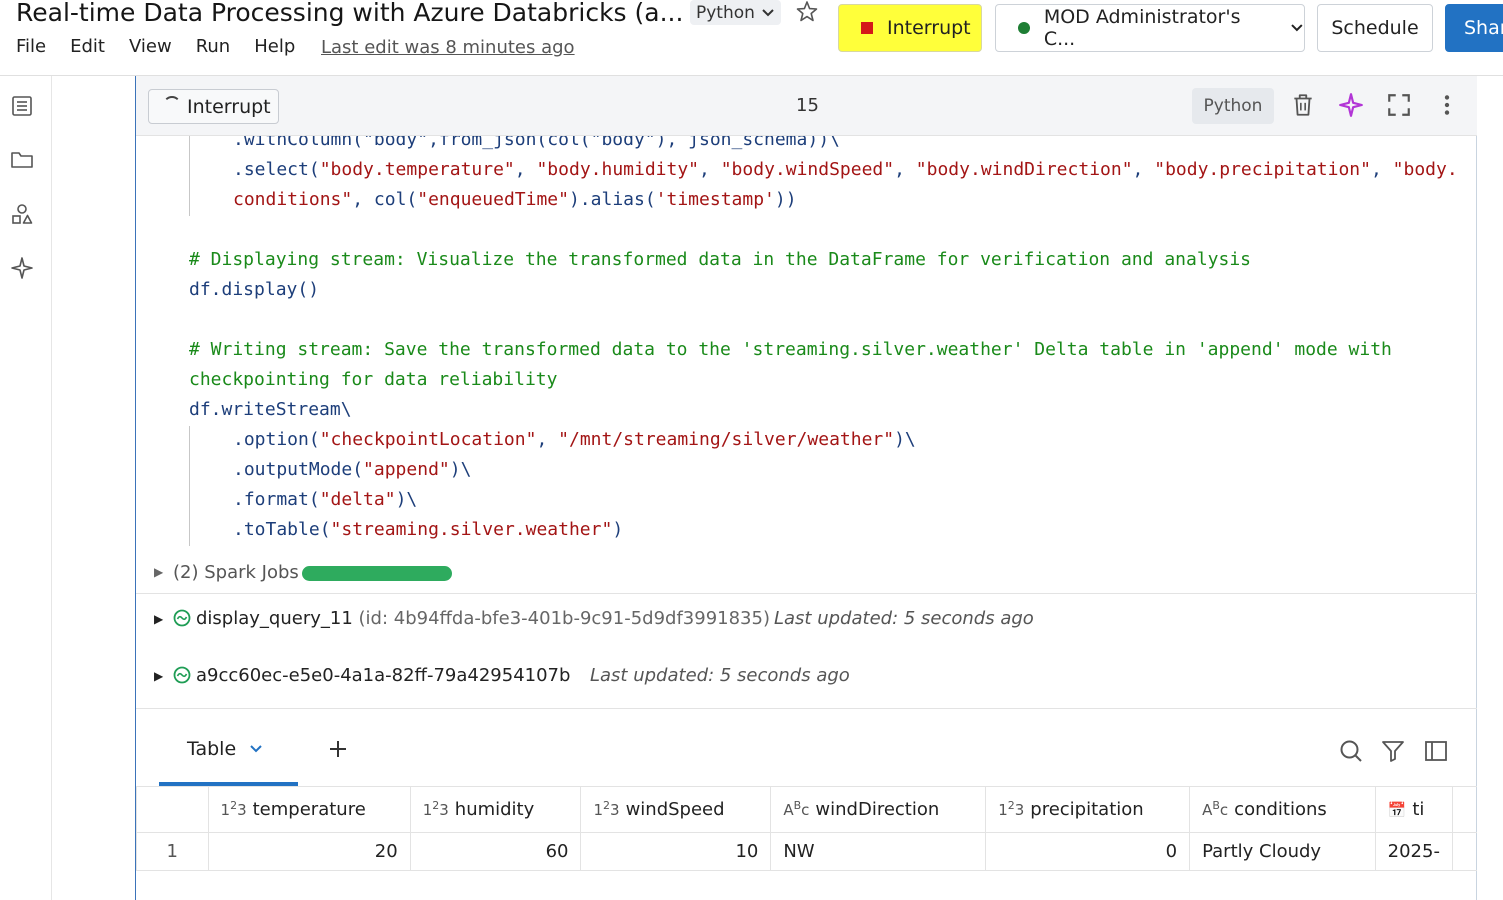 The image size is (1503, 900). Describe the element at coordinates (428, 439) in the screenshot. I see `code-string: "checkpointLocation"` at that location.